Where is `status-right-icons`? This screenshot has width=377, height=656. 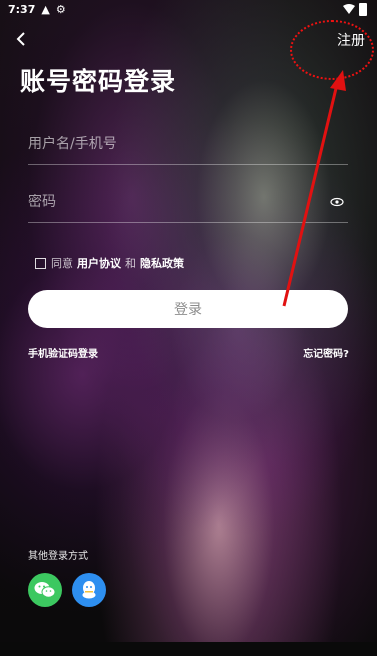 status-right-icons is located at coordinates (355, 9).